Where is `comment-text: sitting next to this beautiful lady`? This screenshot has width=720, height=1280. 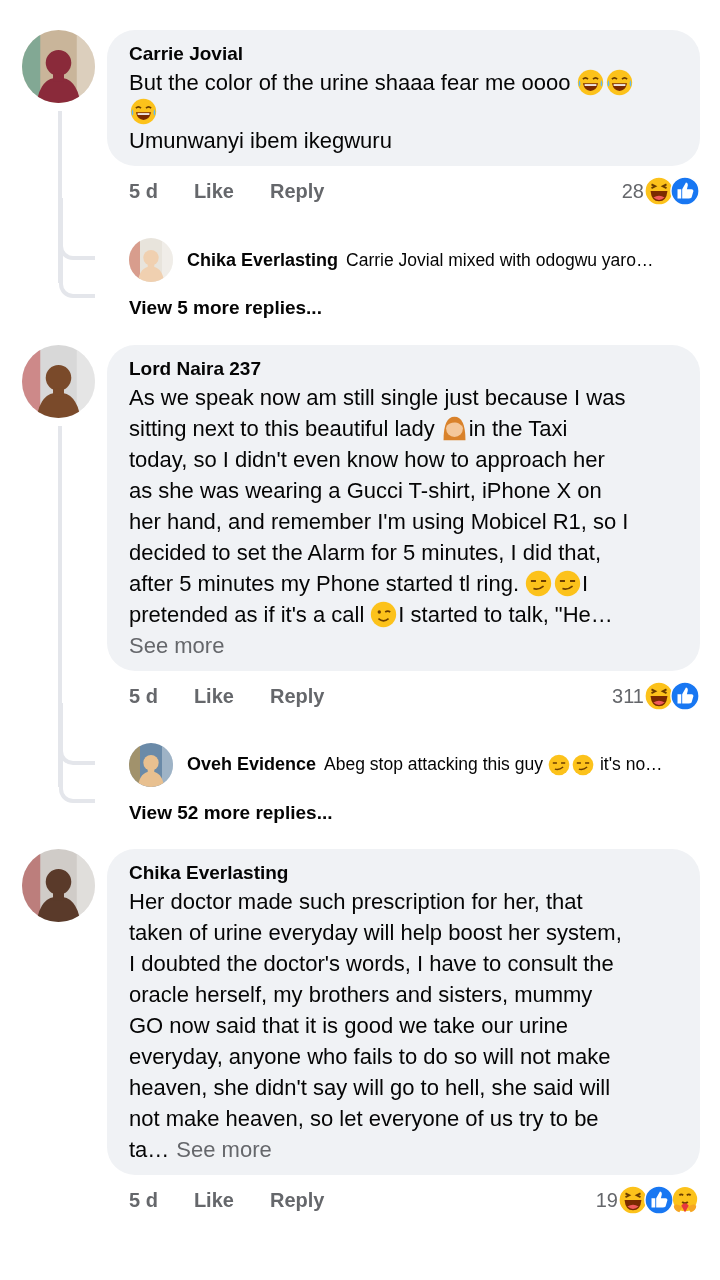 comment-text: sitting next to this beautiful lady is located at coordinates (282, 428).